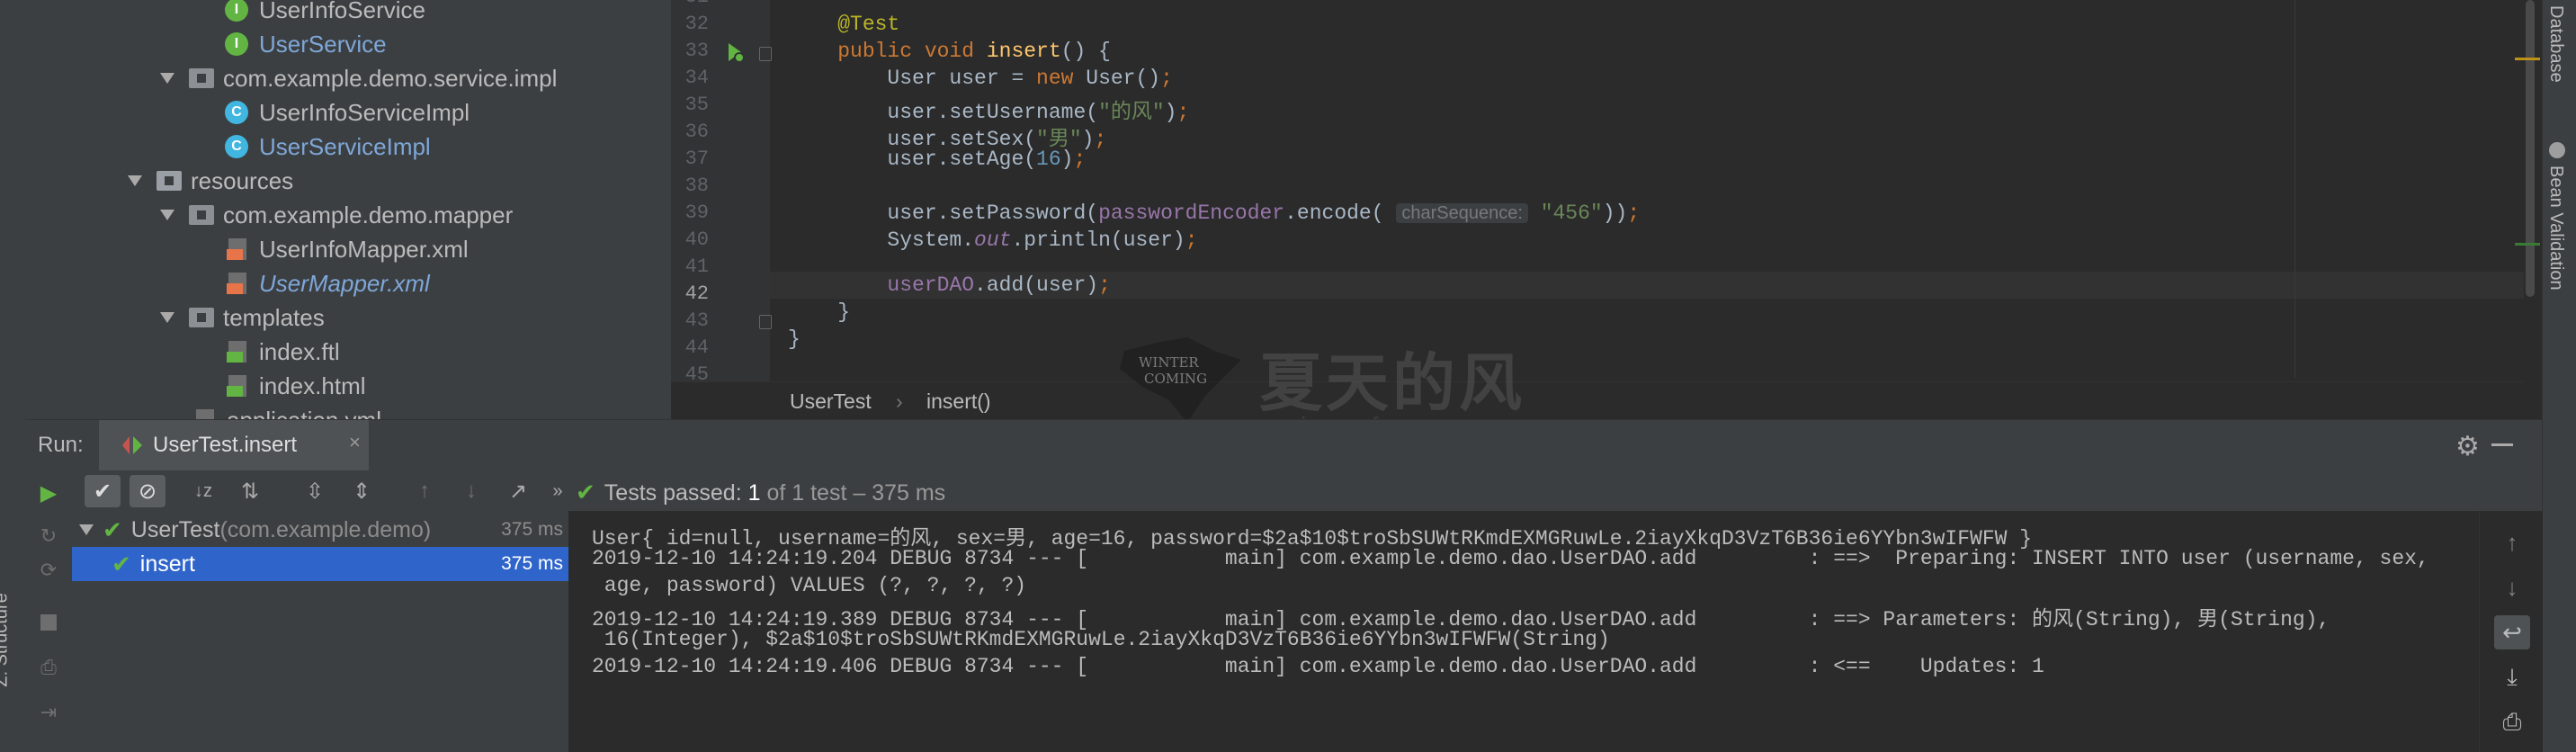 The image size is (2576, 752). I want to click on project-tree-item-label: com.example.demo.service.impl, so click(390, 78).